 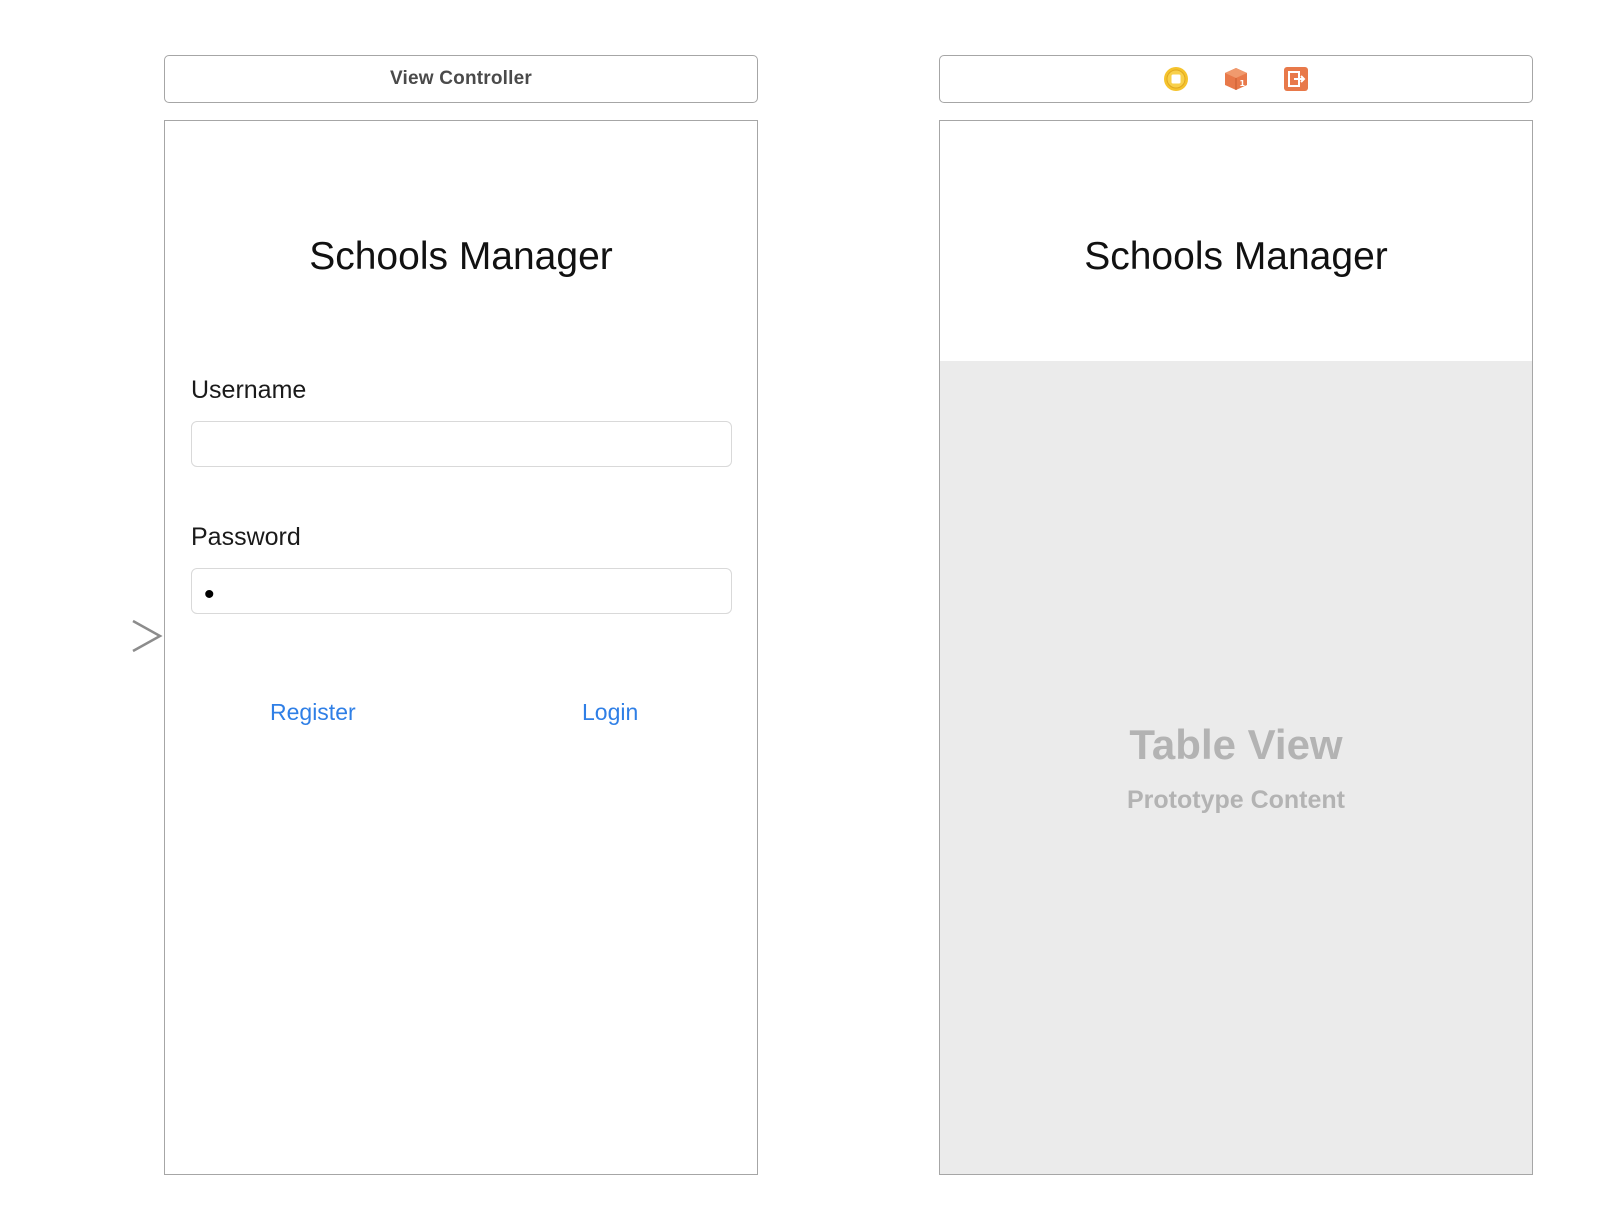 I want to click on exit-icon, so click(x=1296, y=79).